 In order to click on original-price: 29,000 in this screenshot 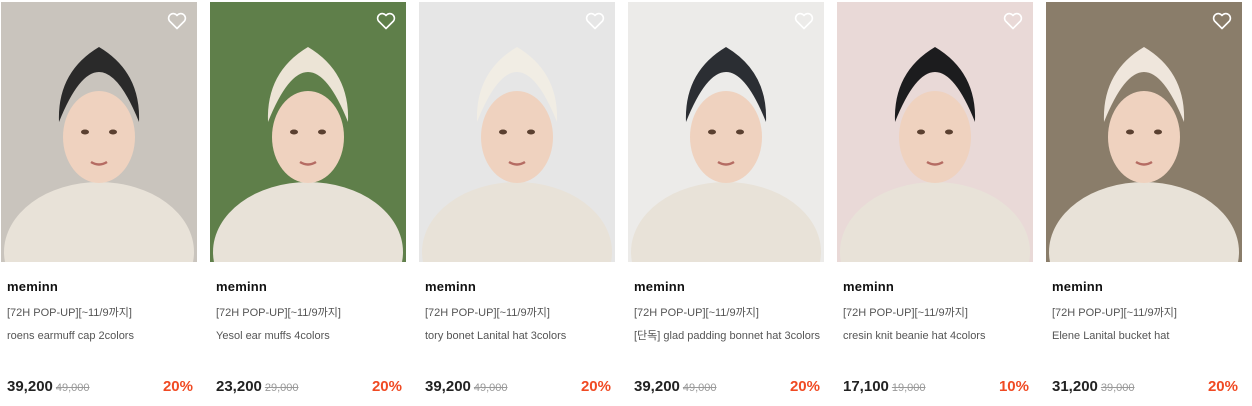, I will do `click(281, 388)`.